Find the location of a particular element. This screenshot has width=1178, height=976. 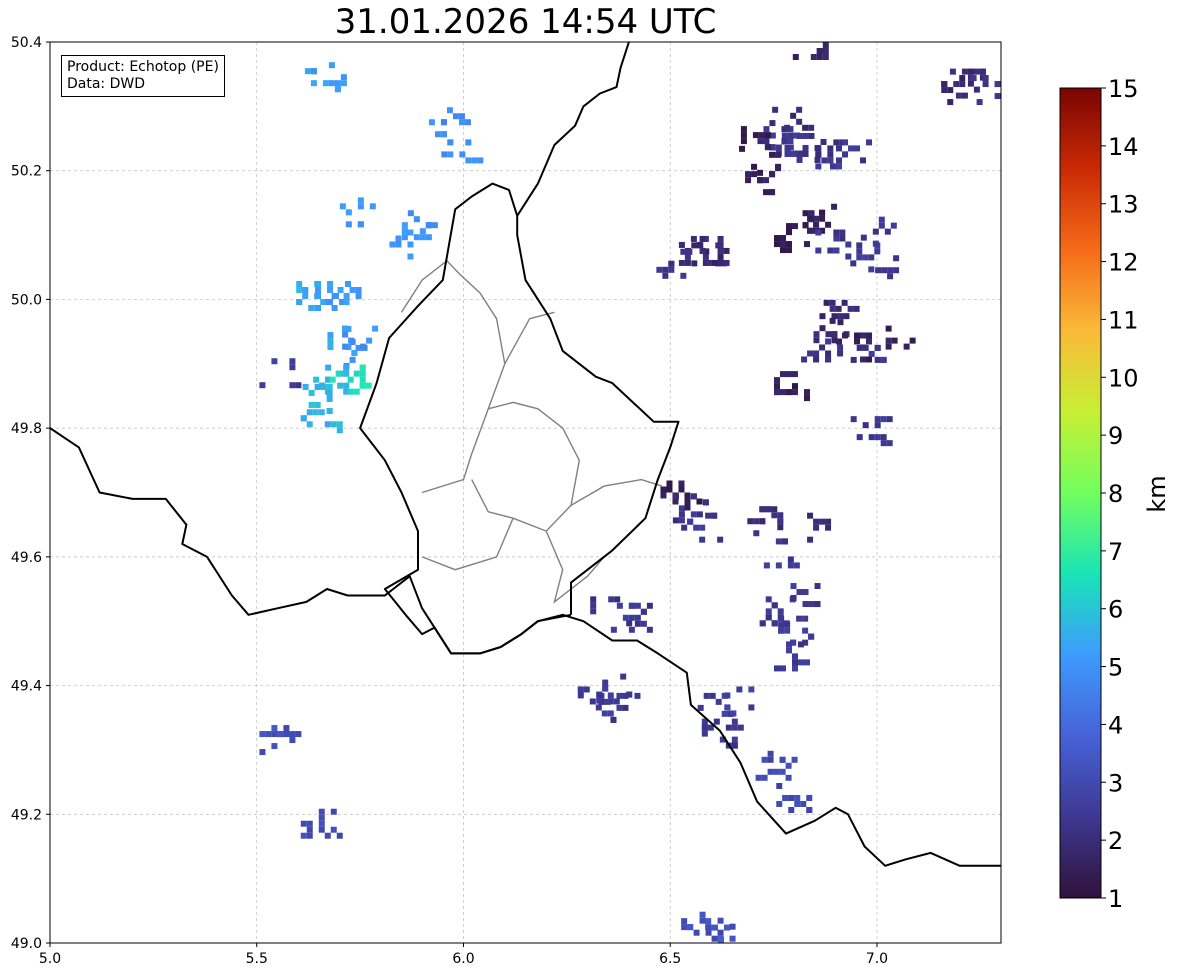

x-tick-label: 5.0 is located at coordinates (50, 959).